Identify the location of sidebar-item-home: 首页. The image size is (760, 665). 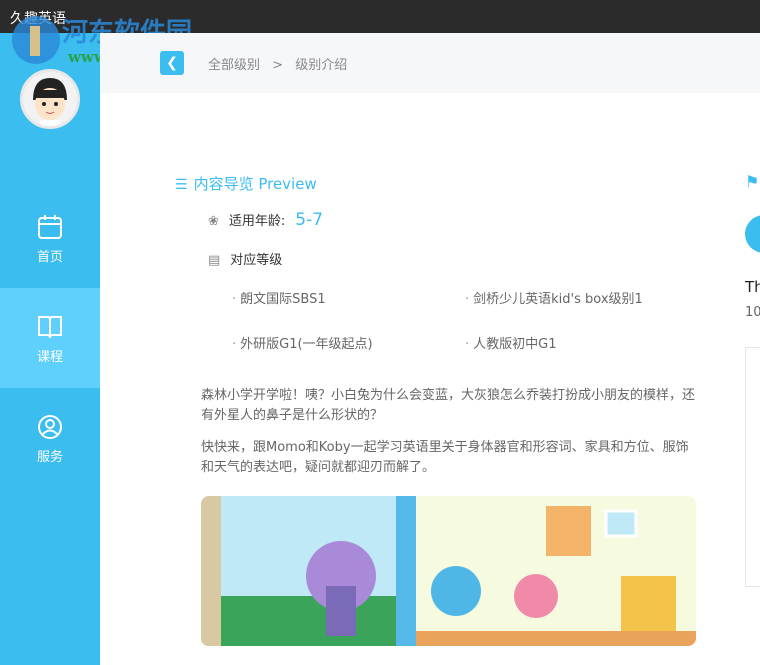
(50, 238).